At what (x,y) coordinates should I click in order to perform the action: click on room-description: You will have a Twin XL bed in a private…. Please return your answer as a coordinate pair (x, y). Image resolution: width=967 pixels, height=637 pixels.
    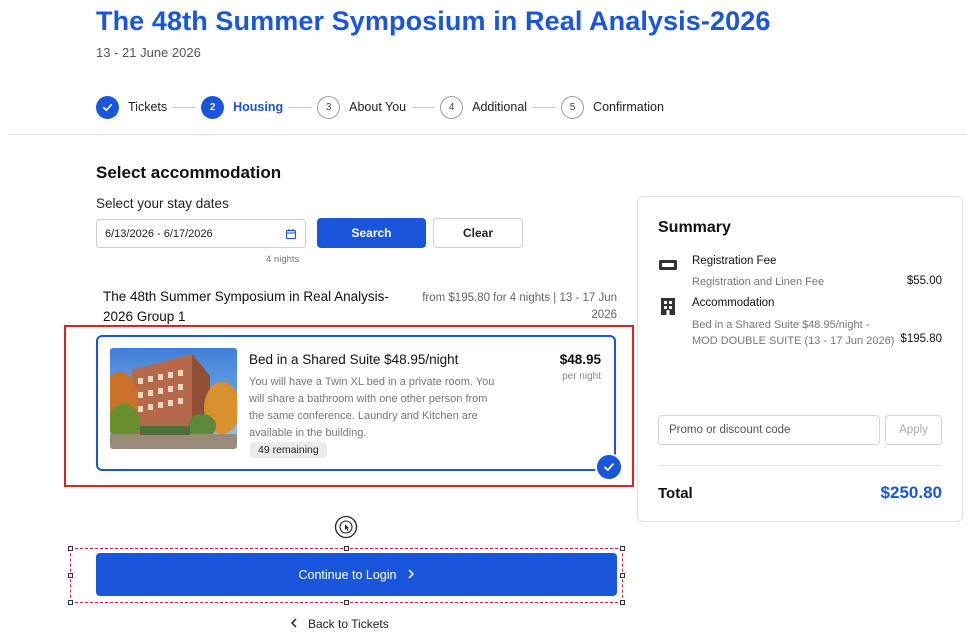
    Looking at the image, I should click on (372, 407).